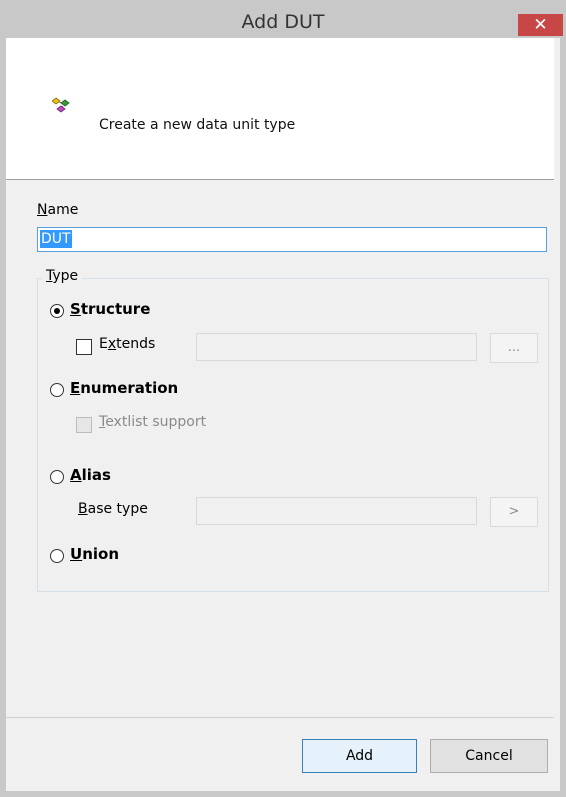 Image resolution: width=566 pixels, height=797 pixels. What do you see at coordinates (90, 475) in the screenshot?
I see `alias-label: Alias` at bounding box center [90, 475].